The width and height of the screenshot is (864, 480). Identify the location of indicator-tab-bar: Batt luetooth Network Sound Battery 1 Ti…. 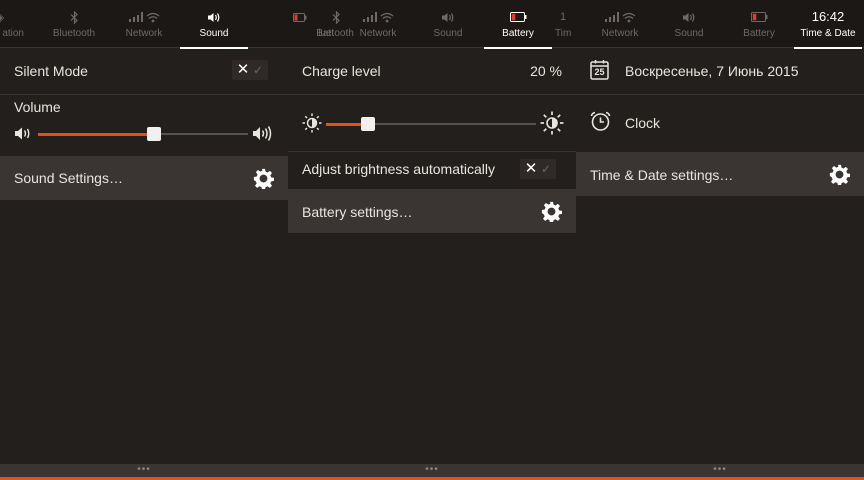
(432, 24).